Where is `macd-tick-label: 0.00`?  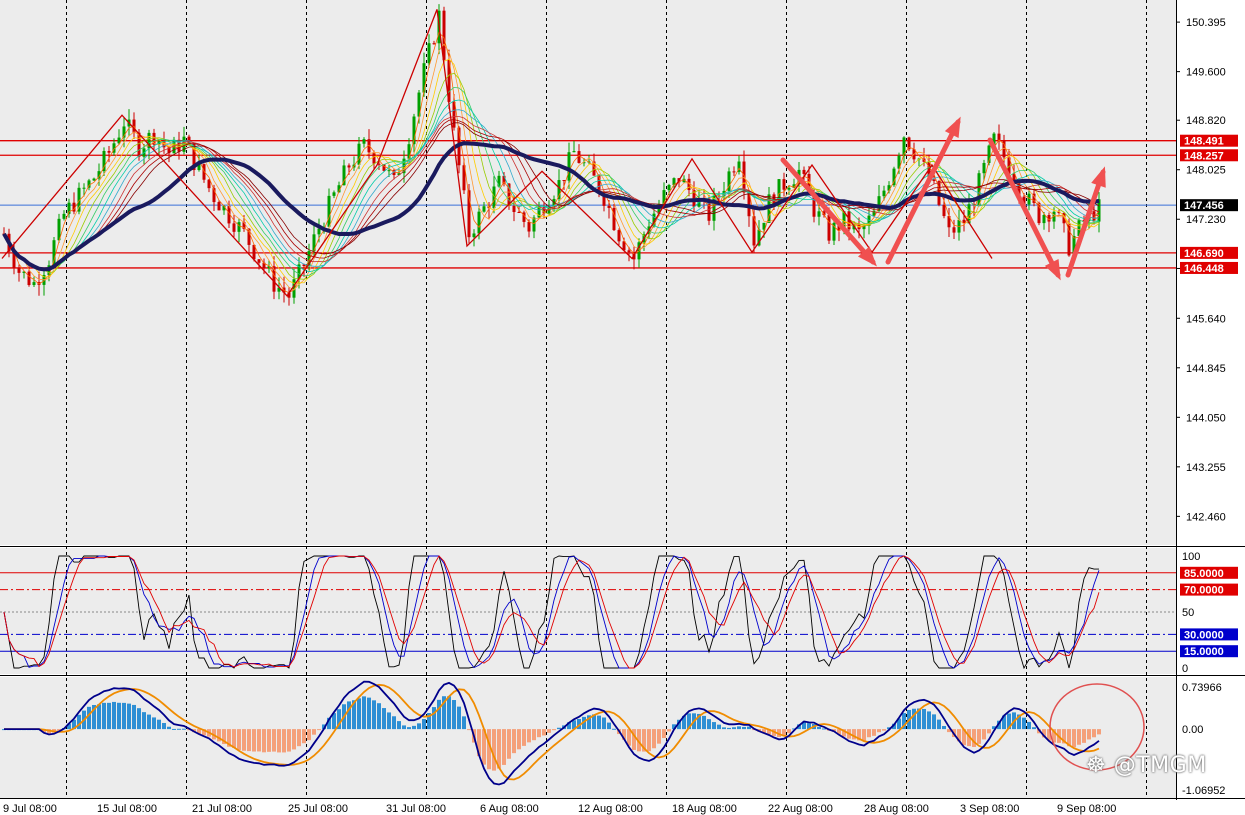
macd-tick-label: 0.00 is located at coordinates (1192, 730).